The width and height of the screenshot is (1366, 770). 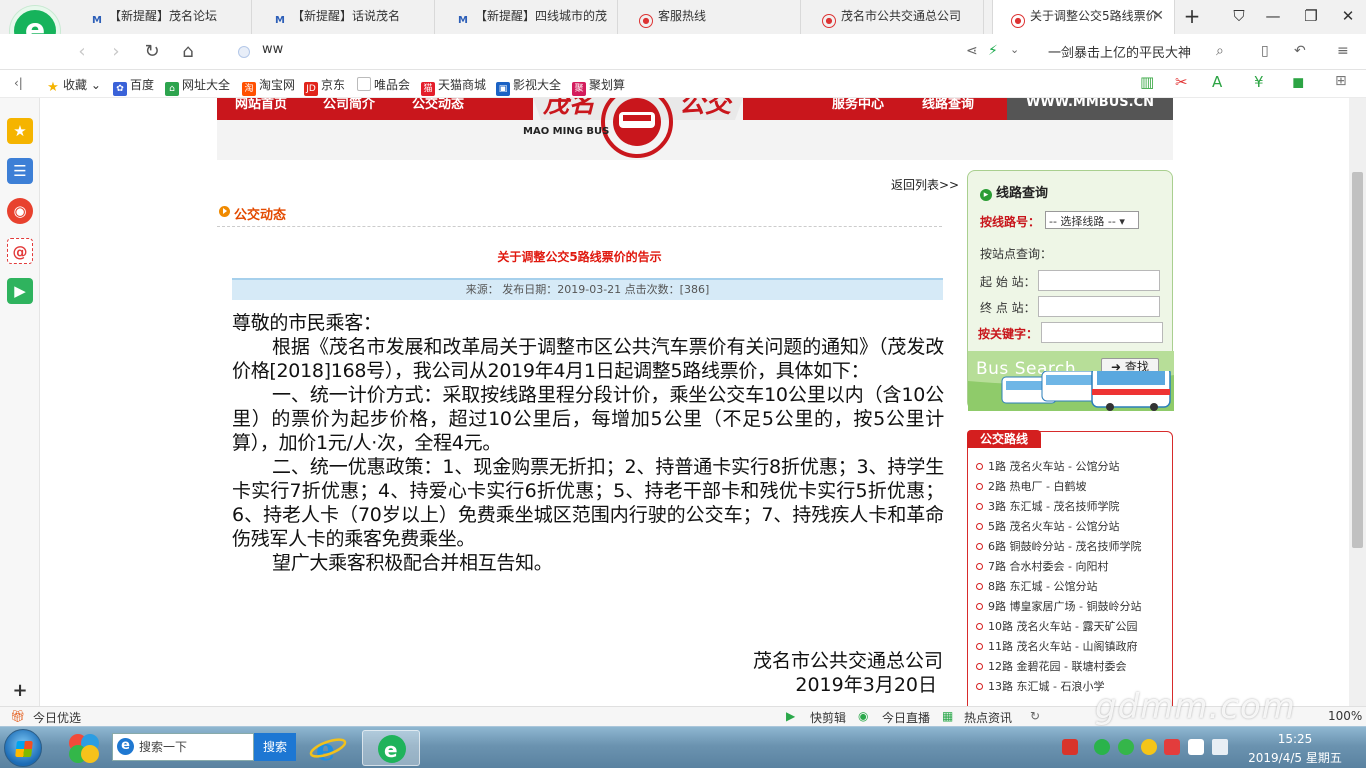 What do you see at coordinates (1217, 82) in the screenshot?
I see `translate-icon: A` at bounding box center [1217, 82].